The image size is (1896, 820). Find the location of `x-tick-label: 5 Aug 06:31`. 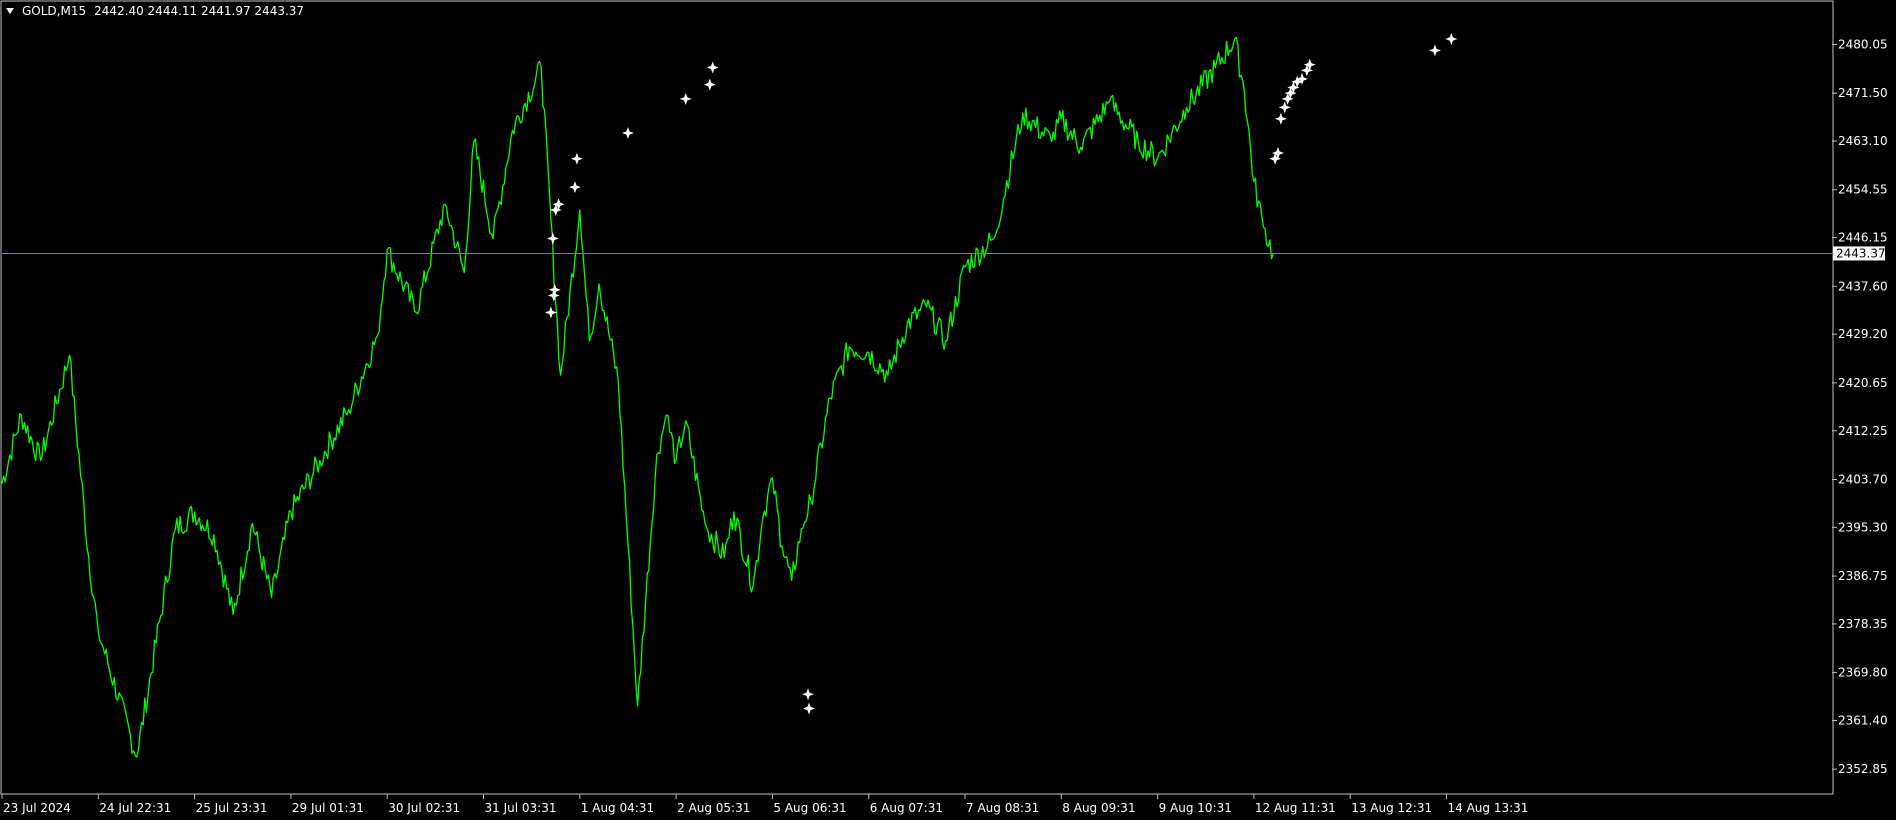

x-tick-label: 5 Aug 06:31 is located at coordinates (809, 808).